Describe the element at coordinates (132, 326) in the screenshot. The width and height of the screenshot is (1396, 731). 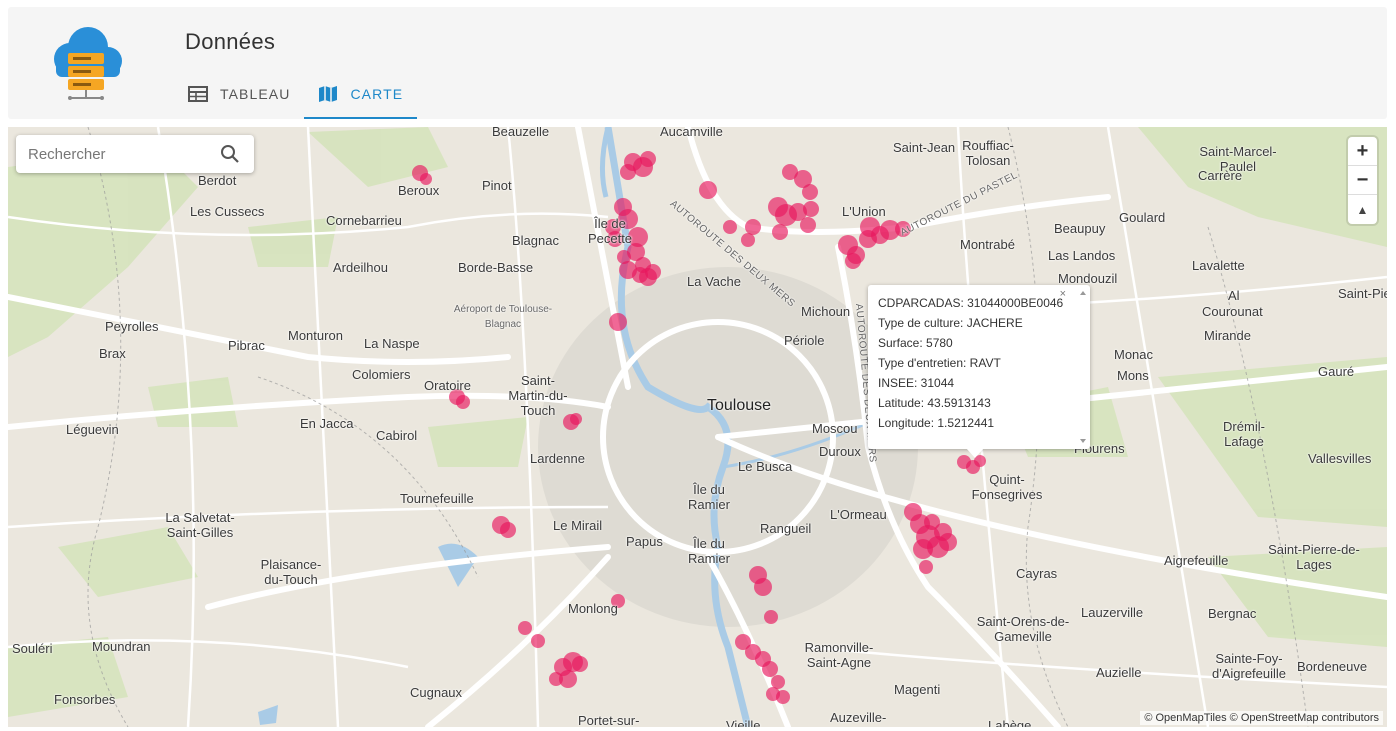
I see `place-label: Peyrolles` at that location.